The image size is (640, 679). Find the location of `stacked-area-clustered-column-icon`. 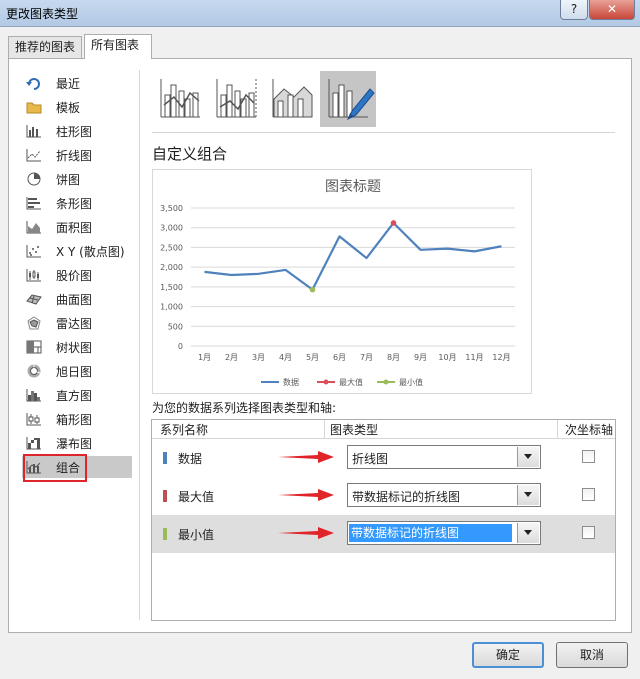

stacked-area-clustered-column-icon is located at coordinates (292, 98).